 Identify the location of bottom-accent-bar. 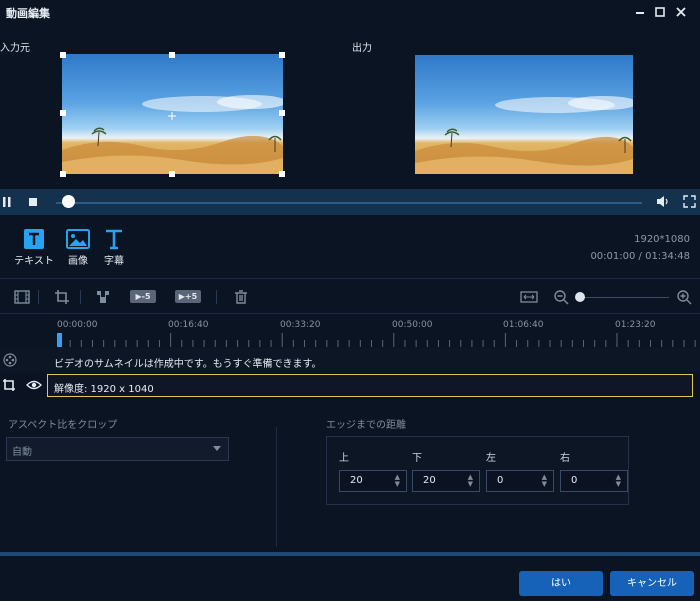
(350, 554).